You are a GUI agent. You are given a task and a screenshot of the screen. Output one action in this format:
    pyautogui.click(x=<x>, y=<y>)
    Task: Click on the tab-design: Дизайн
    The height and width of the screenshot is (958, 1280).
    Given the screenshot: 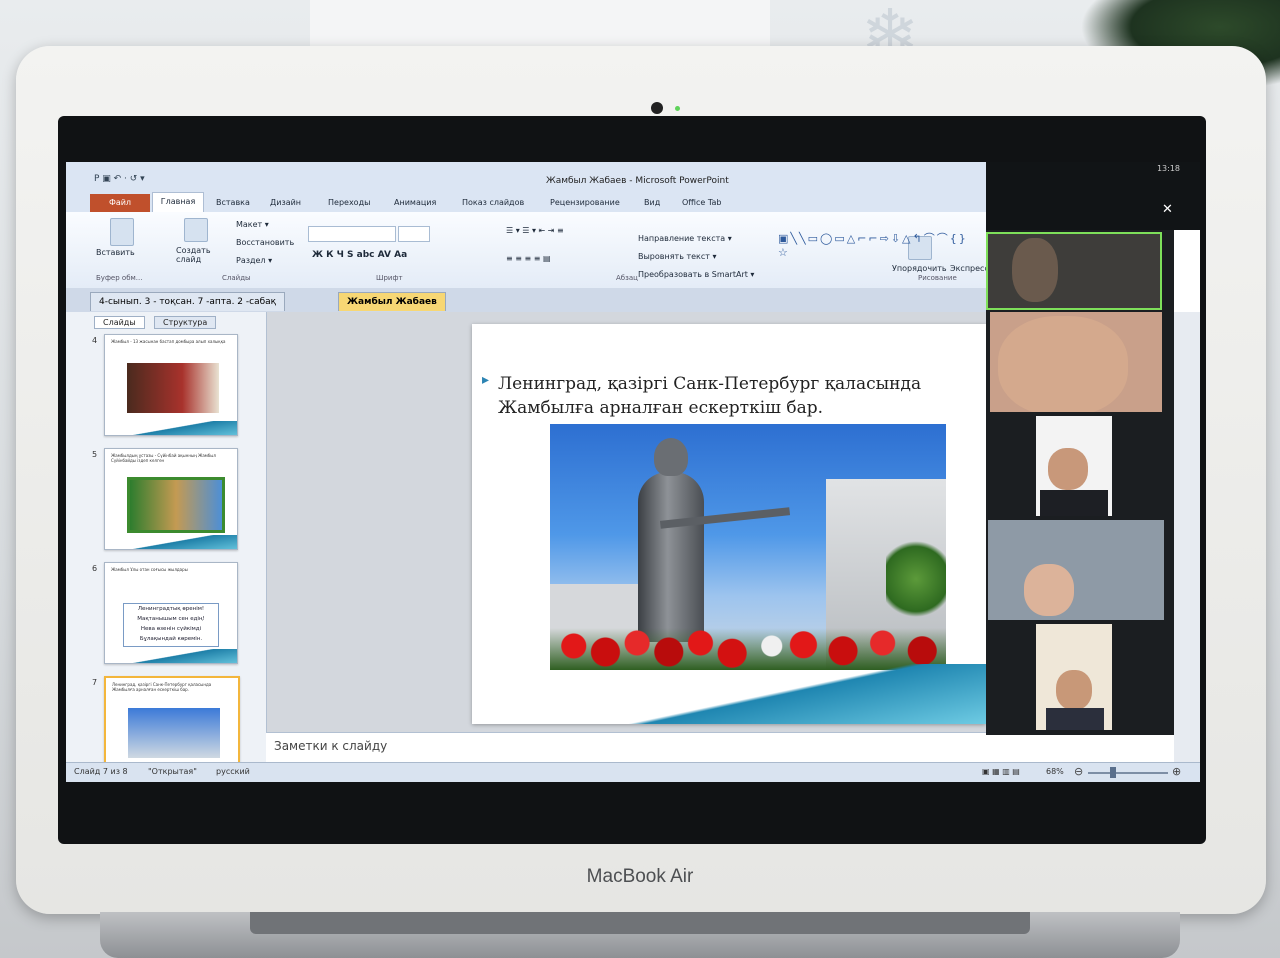 What is the action you would take?
    pyautogui.click(x=285, y=202)
    